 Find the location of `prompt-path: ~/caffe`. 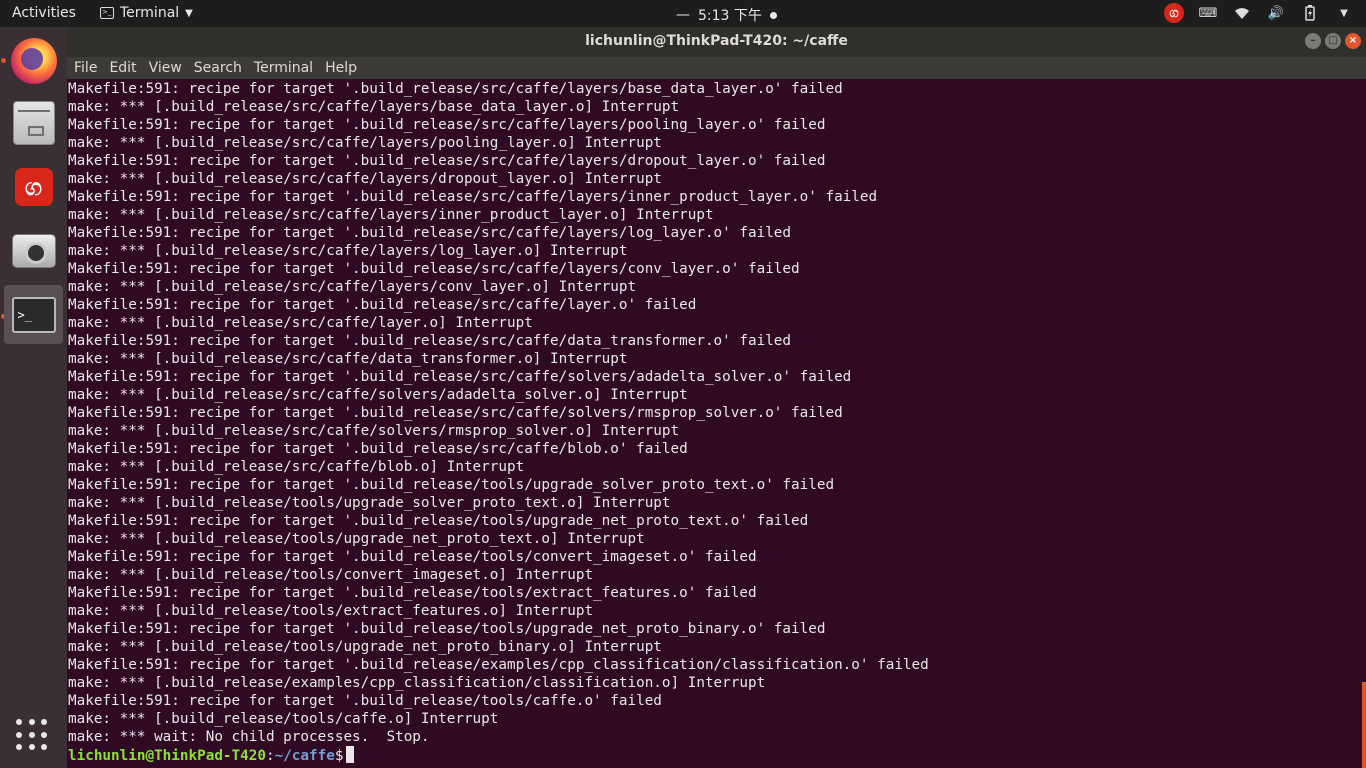

prompt-path: ~/caffe is located at coordinates (304, 756).